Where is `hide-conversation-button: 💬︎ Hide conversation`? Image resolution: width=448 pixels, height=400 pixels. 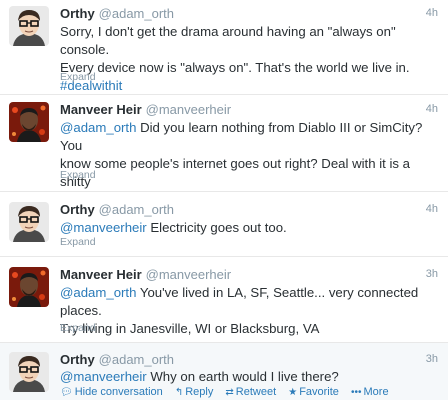 hide-conversation-button: 💬︎ Hide conversation is located at coordinates (111, 392).